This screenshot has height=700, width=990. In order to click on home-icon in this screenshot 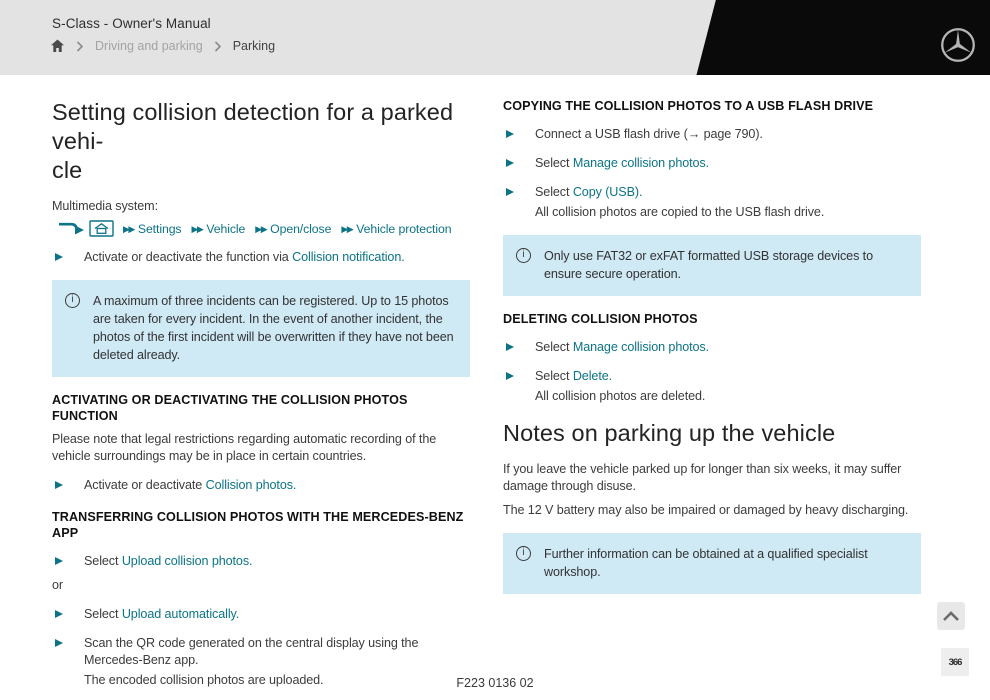, I will do `click(57, 46)`.